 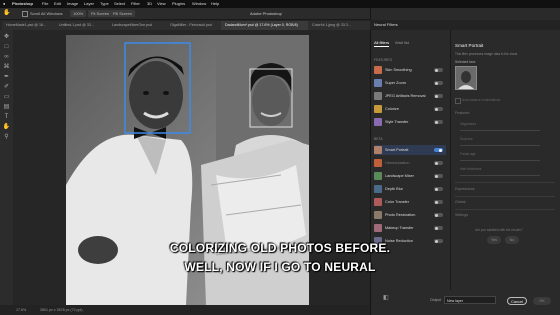 I want to click on filter-makeup-transfer: Makeup Transfer, so click(x=410, y=228).